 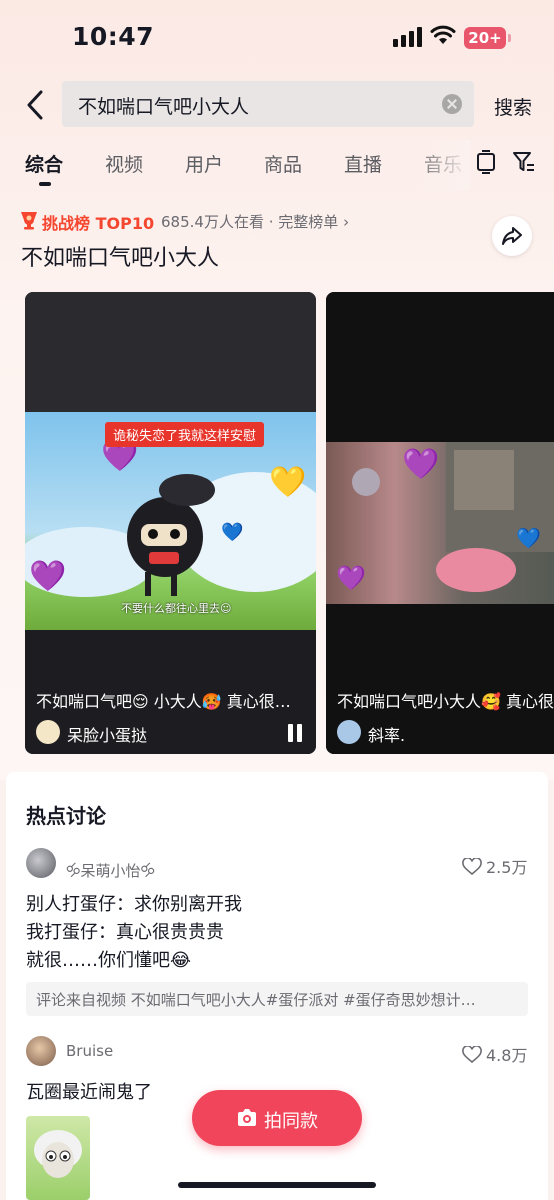 What do you see at coordinates (125, 932) in the screenshot?
I see `post-text-line: 我打蛋仔：真心很贵贵贵` at bounding box center [125, 932].